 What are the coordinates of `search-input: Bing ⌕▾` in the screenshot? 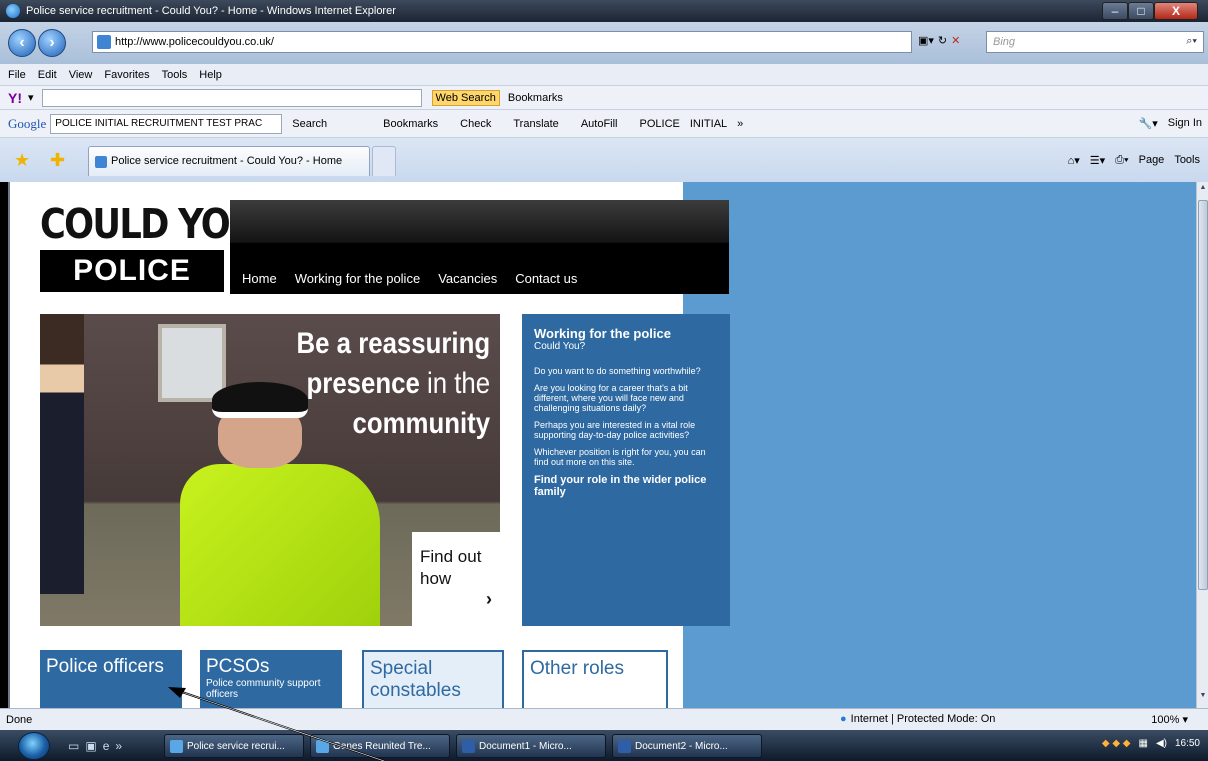 It's located at (1095, 42).